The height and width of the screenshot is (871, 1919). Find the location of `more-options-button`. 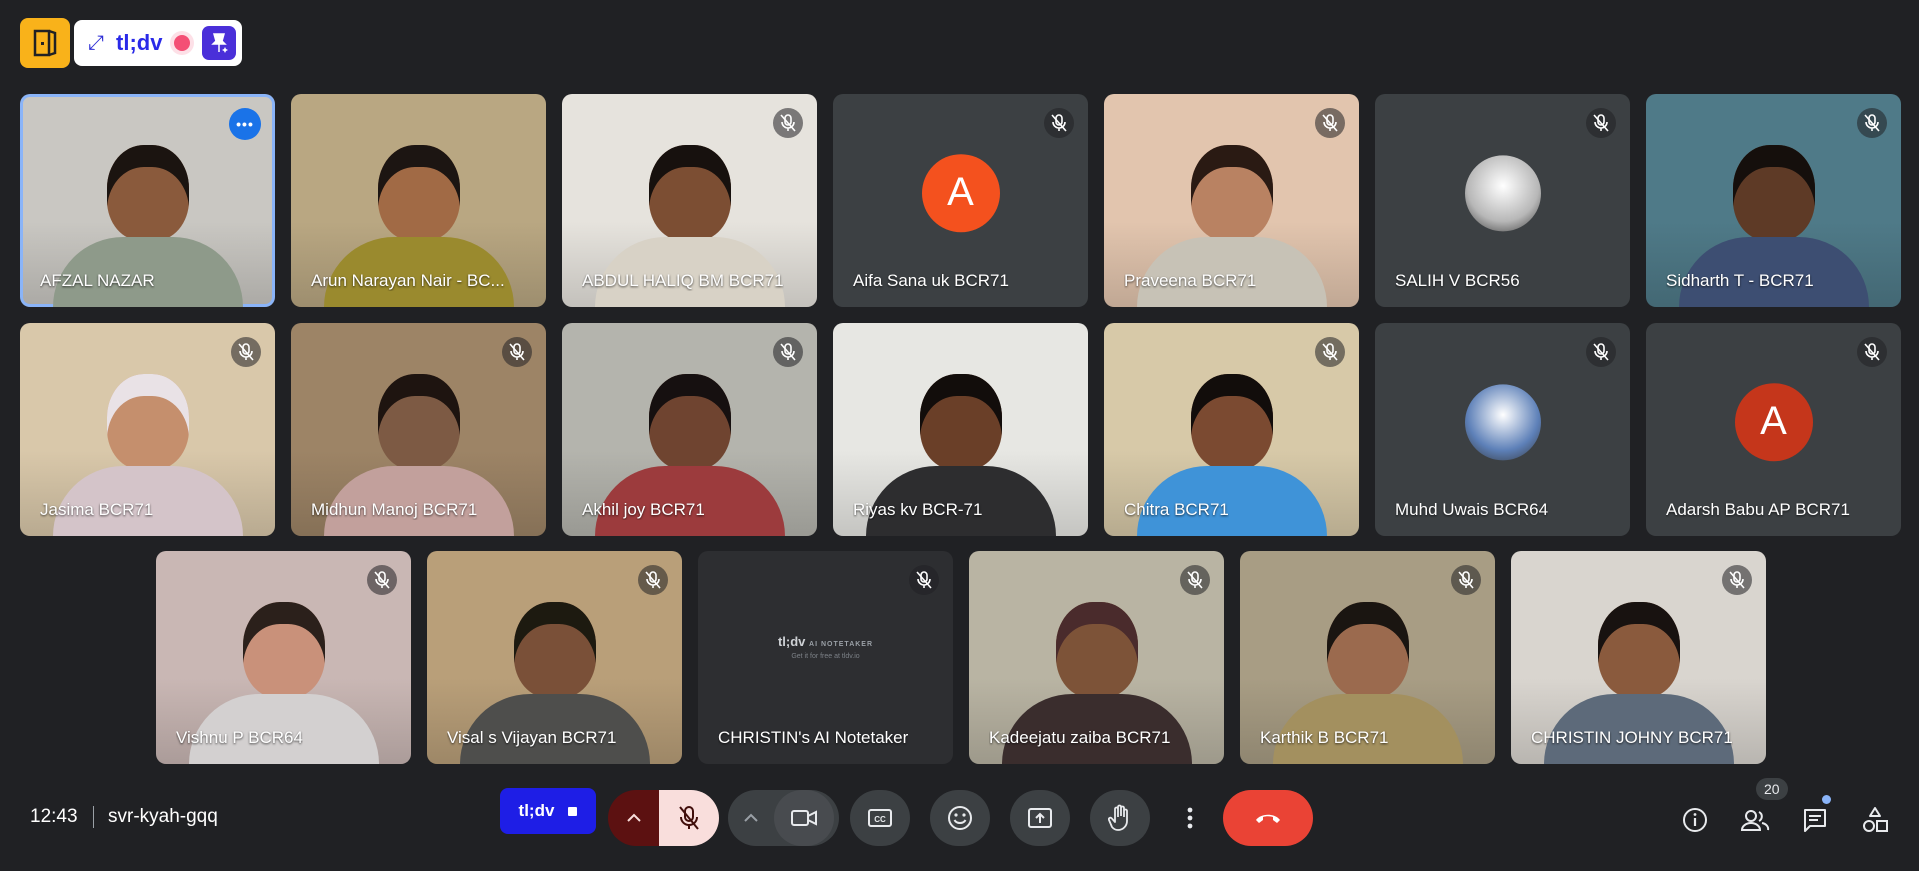

more-options-button is located at coordinates (1190, 818).